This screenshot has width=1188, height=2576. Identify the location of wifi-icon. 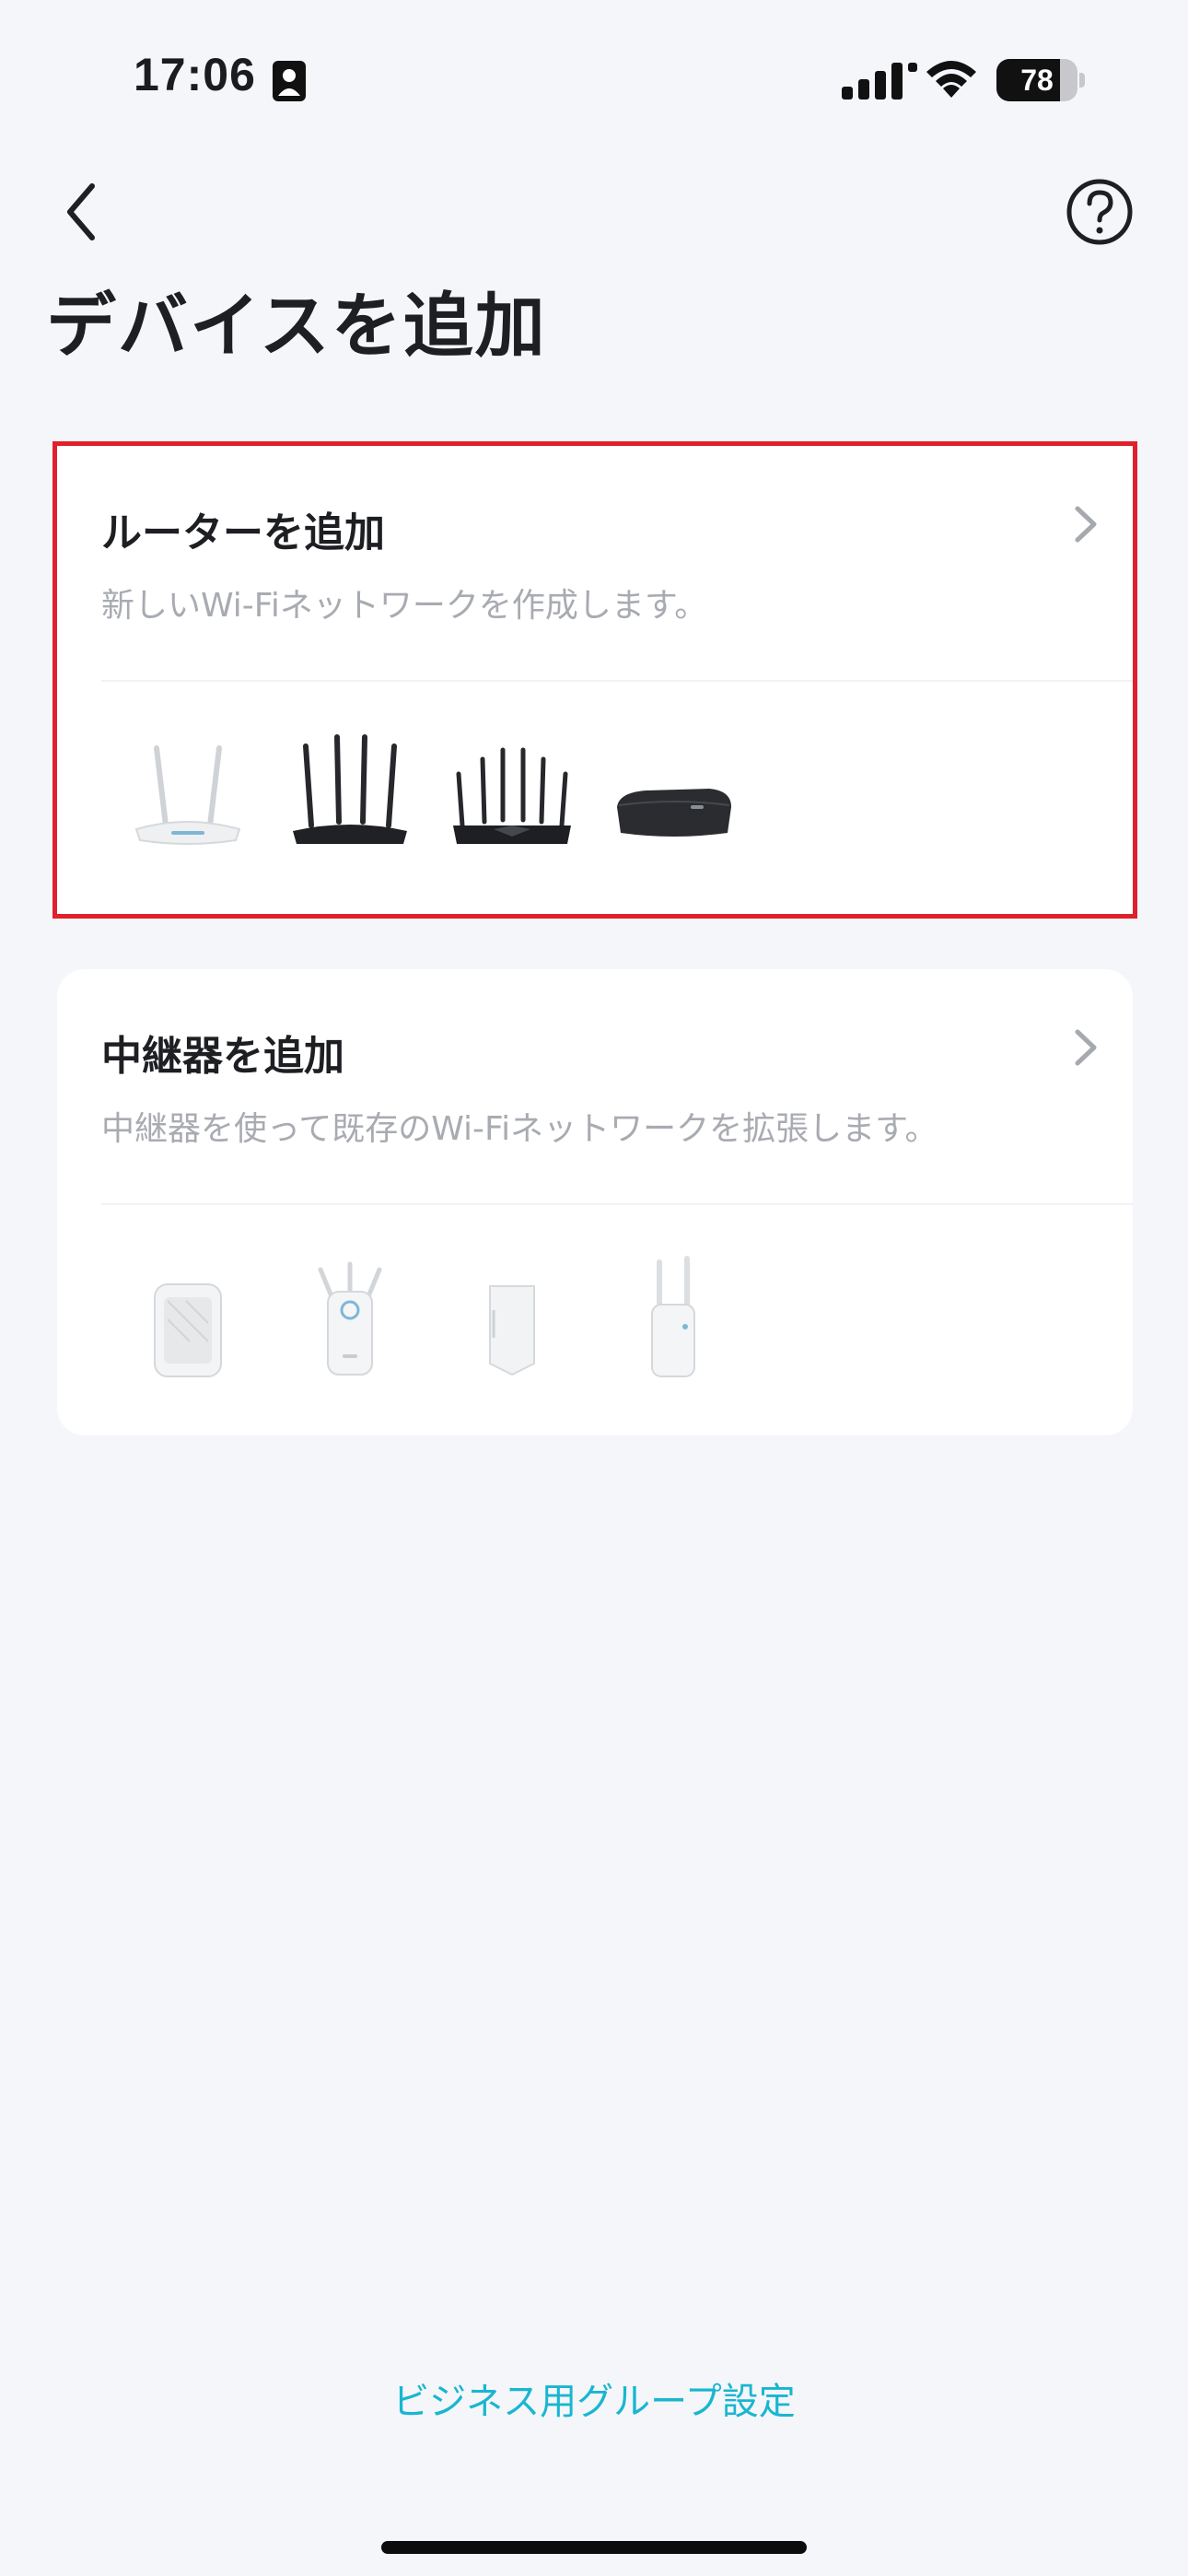
(951, 79).